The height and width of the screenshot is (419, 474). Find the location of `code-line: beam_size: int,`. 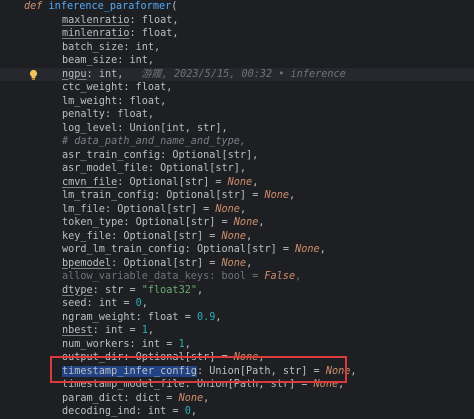

code-line: beam_size: int, is located at coordinates (237, 61).